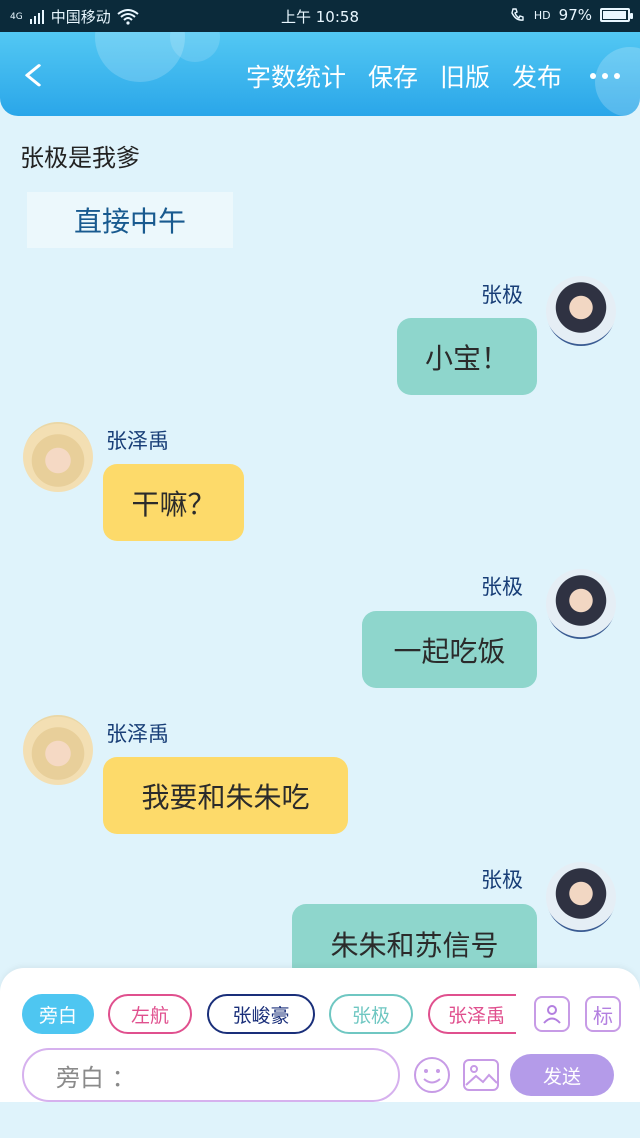  I want to click on role-chip-narration: 旁白, so click(58, 1014).